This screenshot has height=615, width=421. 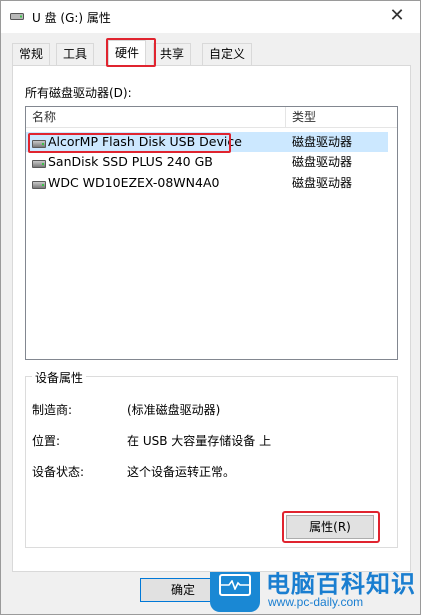 I want to click on window-title: U 盘 (G:) 属性, so click(x=71, y=18).